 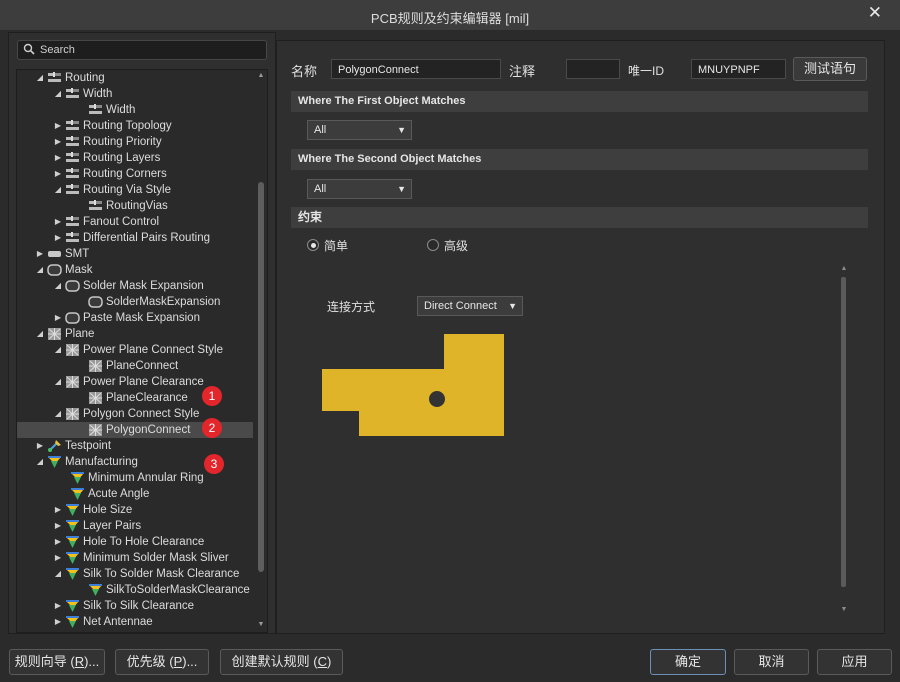 I want to click on apply-button: 应用, so click(x=854, y=662).